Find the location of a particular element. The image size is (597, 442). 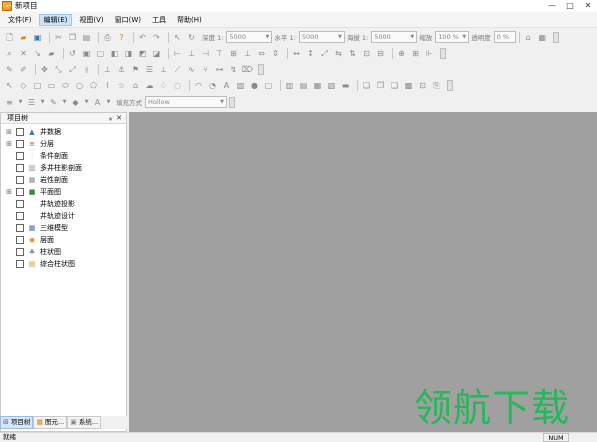

bubble-icon: ◌ is located at coordinates (177, 85).